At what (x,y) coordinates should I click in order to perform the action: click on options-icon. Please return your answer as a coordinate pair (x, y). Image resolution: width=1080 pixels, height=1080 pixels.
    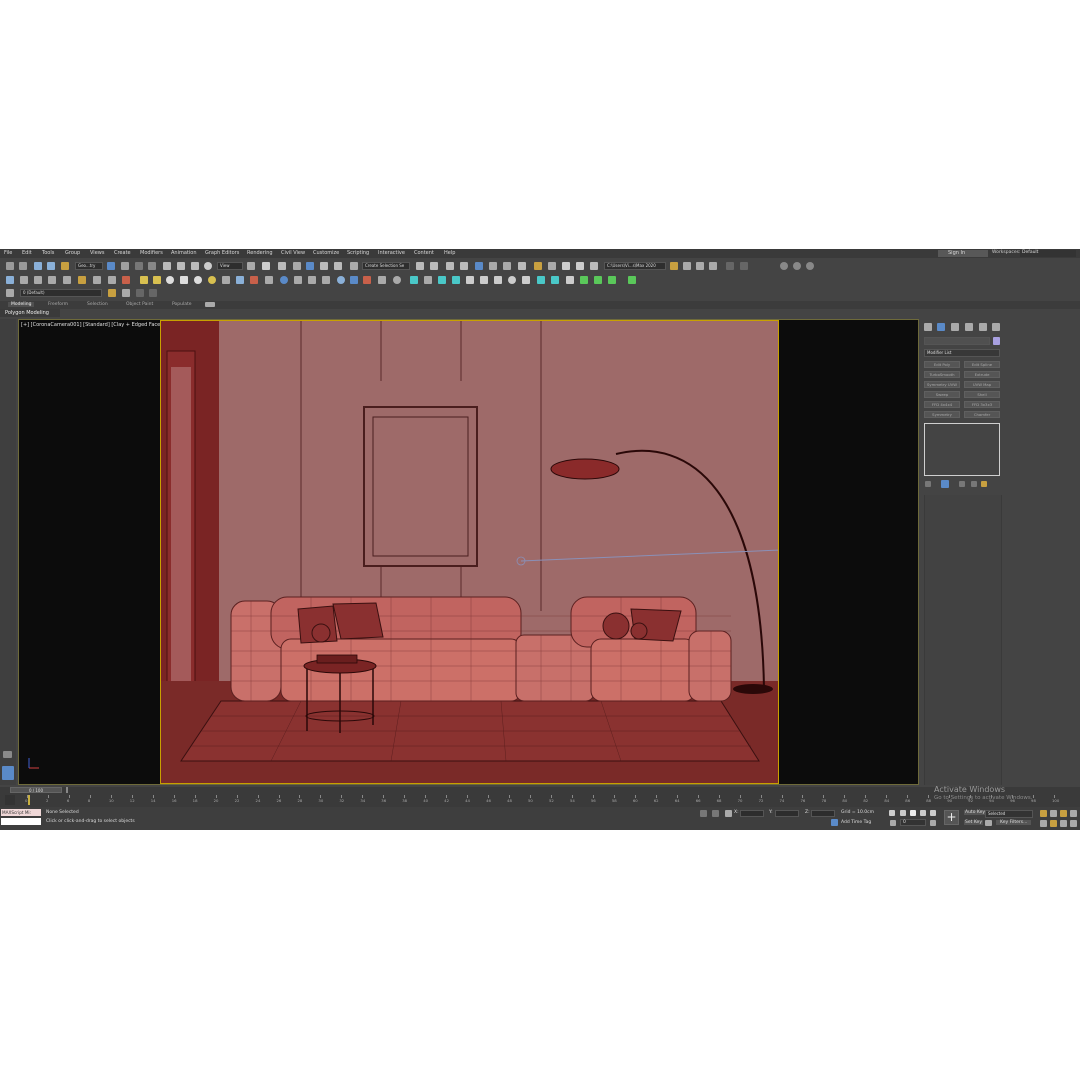
    Looking at the image, I should click on (312, 280).